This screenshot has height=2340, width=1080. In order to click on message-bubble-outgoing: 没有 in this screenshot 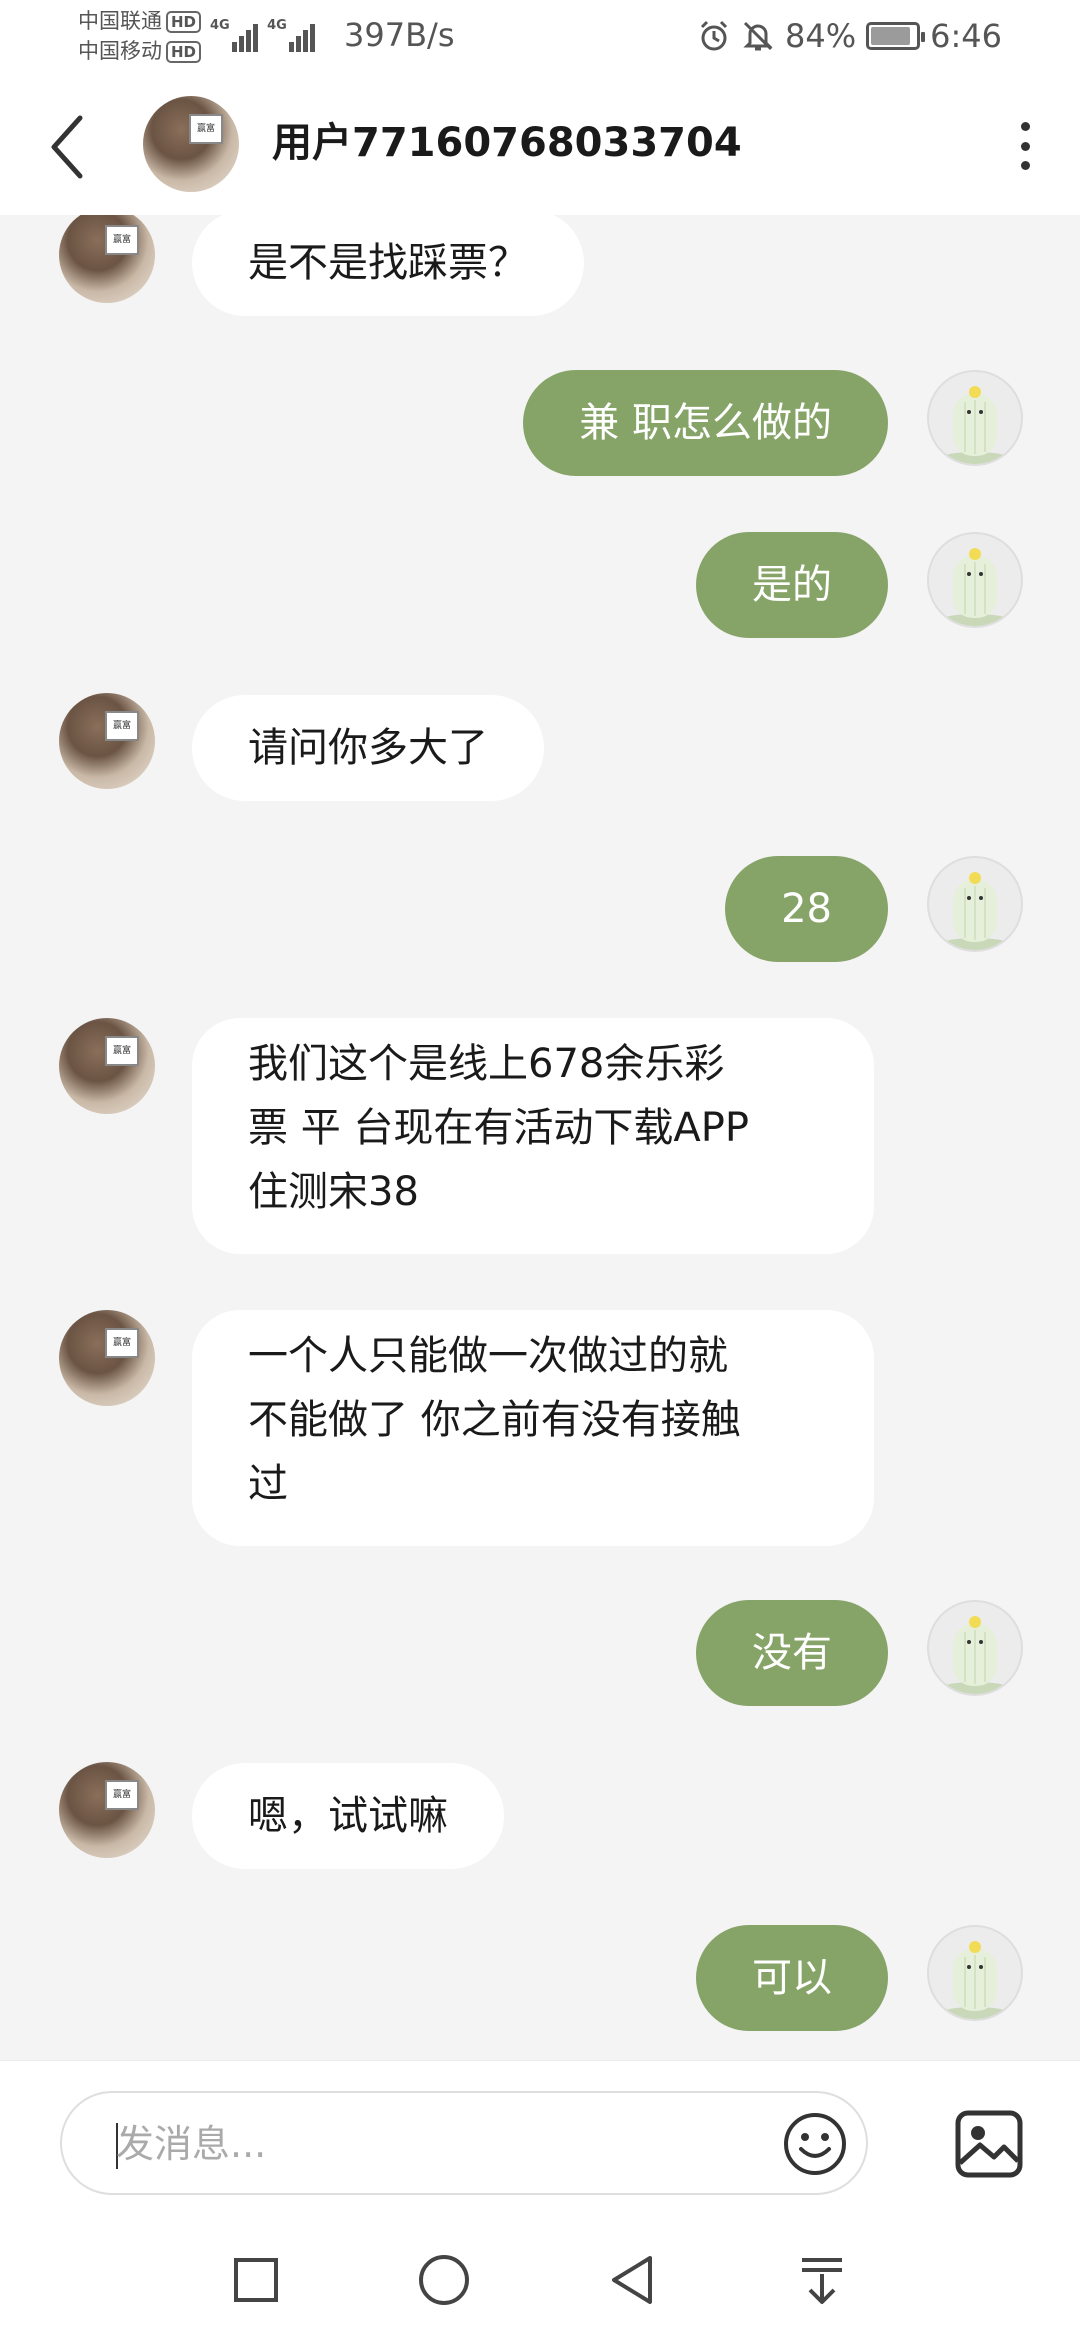, I will do `click(792, 1653)`.